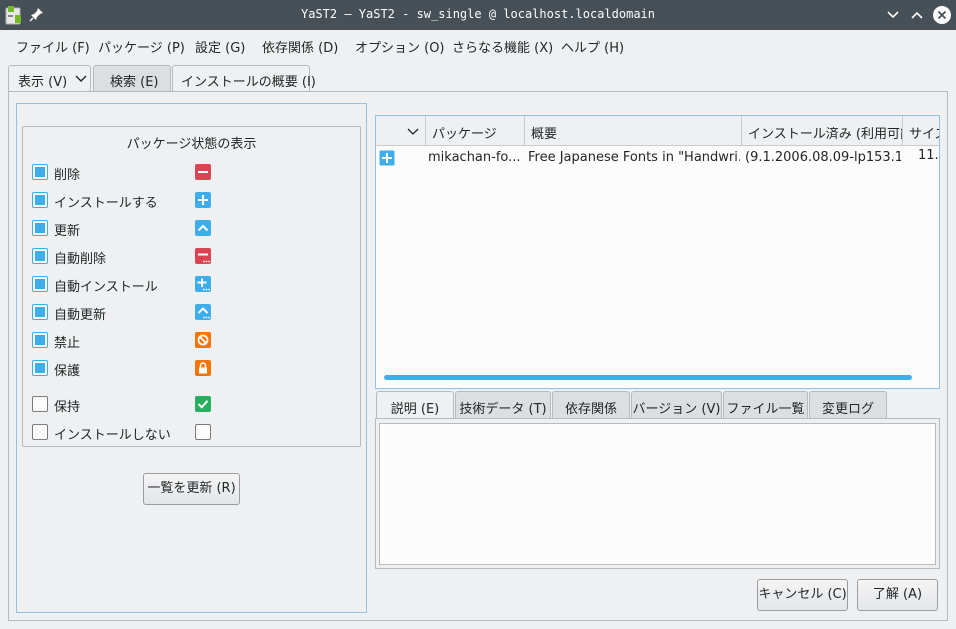  I want to click on size-column-header: サイズ, so click(921, 131).